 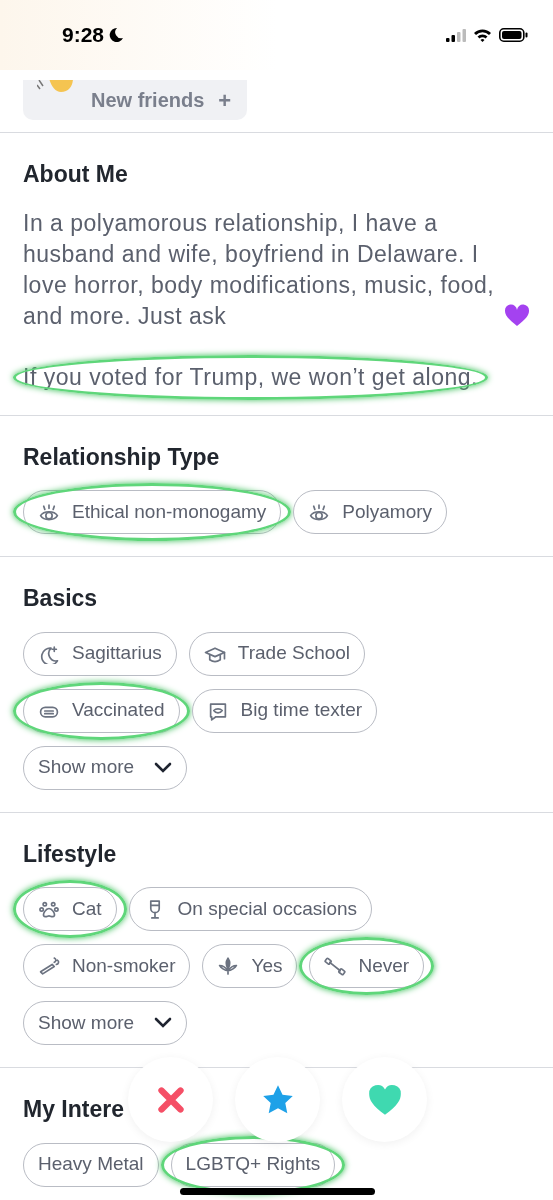 What do you see at coordinates (91, 1164) in the screenshot?
I see `tag-chip: Heavy Metal` at bounding box center [91, 1164].